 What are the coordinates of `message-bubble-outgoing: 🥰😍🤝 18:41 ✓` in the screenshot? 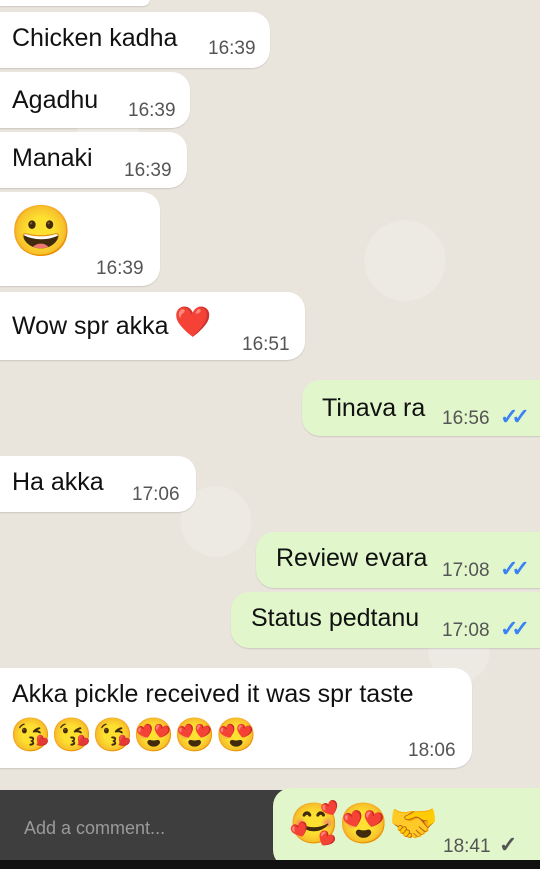 It's located at (406, 828).